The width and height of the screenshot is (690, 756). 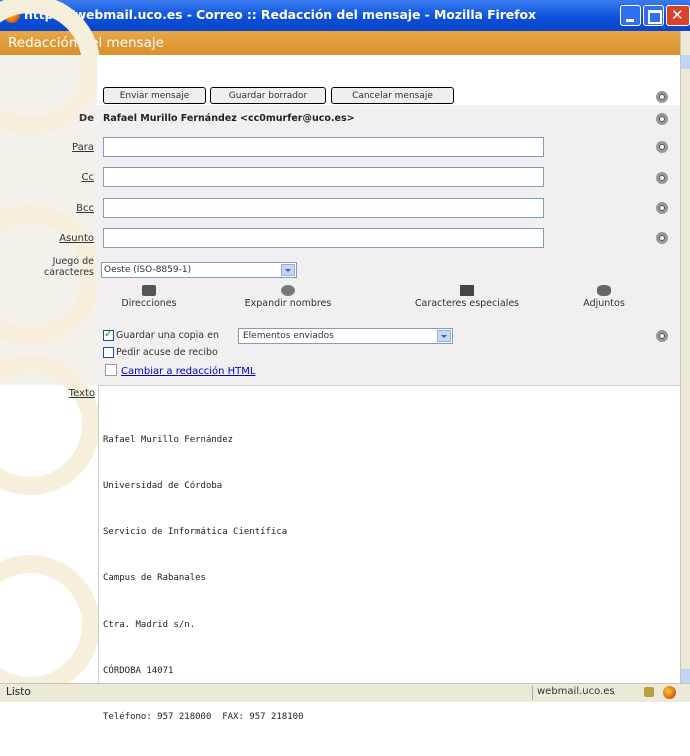 What do you see at coordinates (54, 177) in the screenshot?
I see `cc-label: Cc` at bounding box center [54, 177].